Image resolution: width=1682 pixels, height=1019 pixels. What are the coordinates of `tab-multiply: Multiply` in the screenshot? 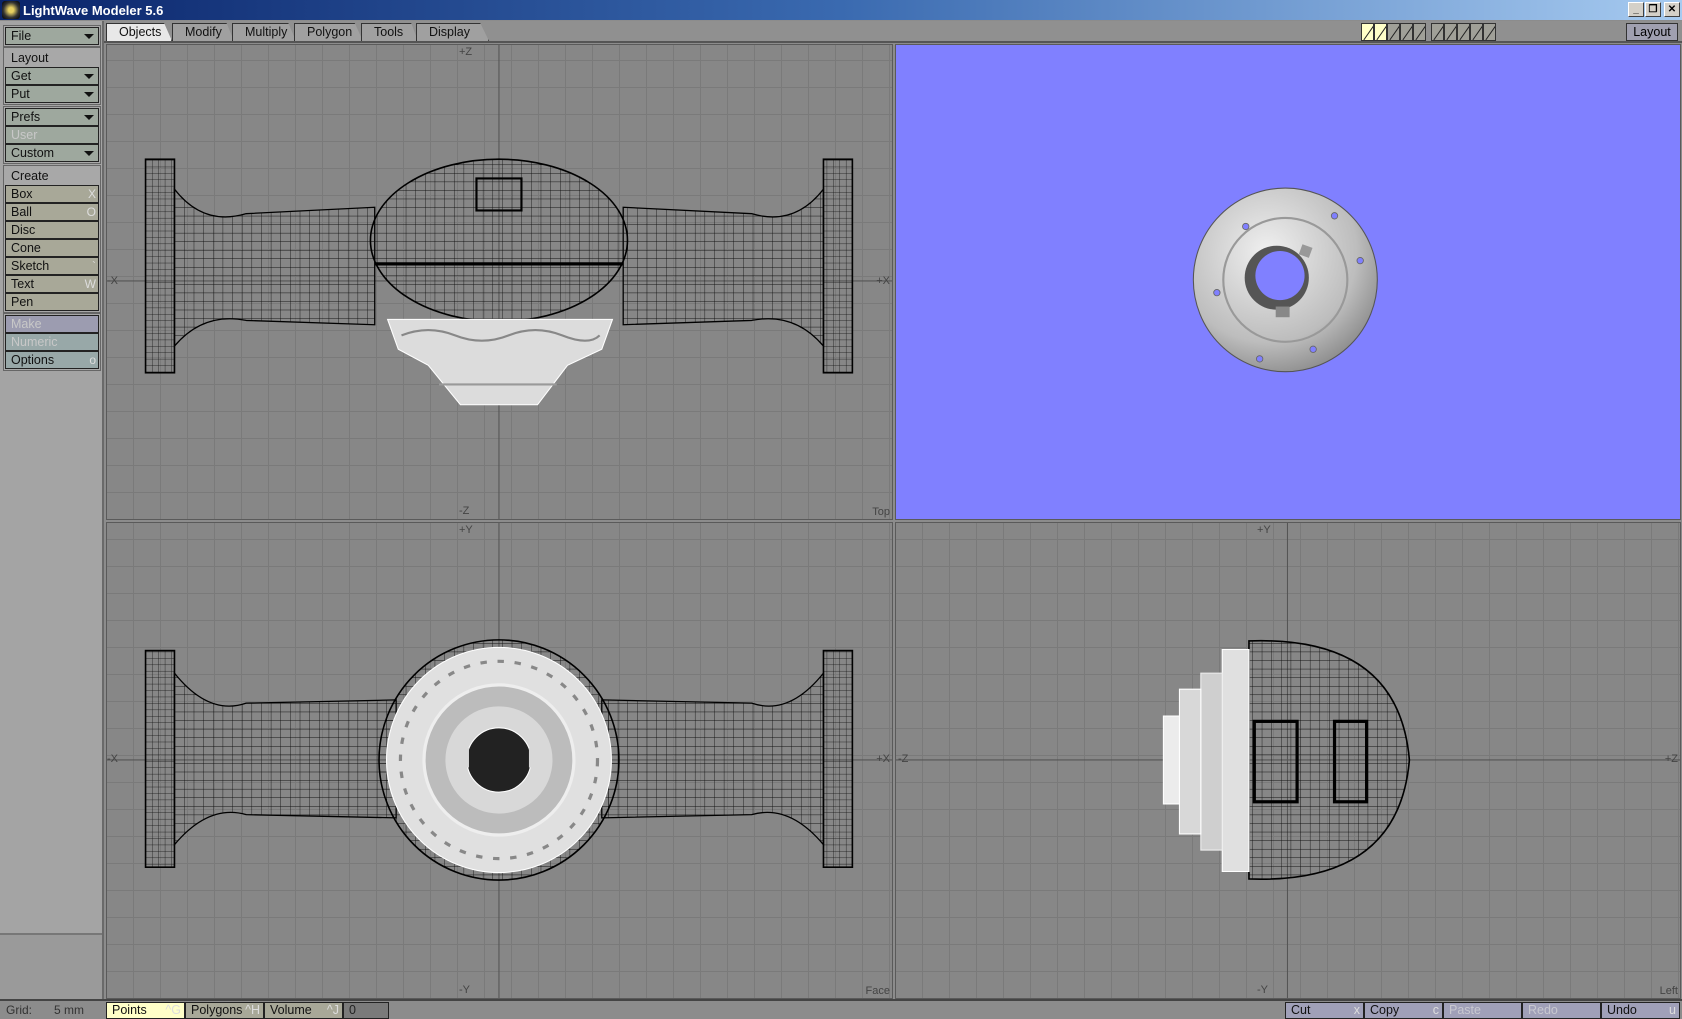 It's located at (264, 32).